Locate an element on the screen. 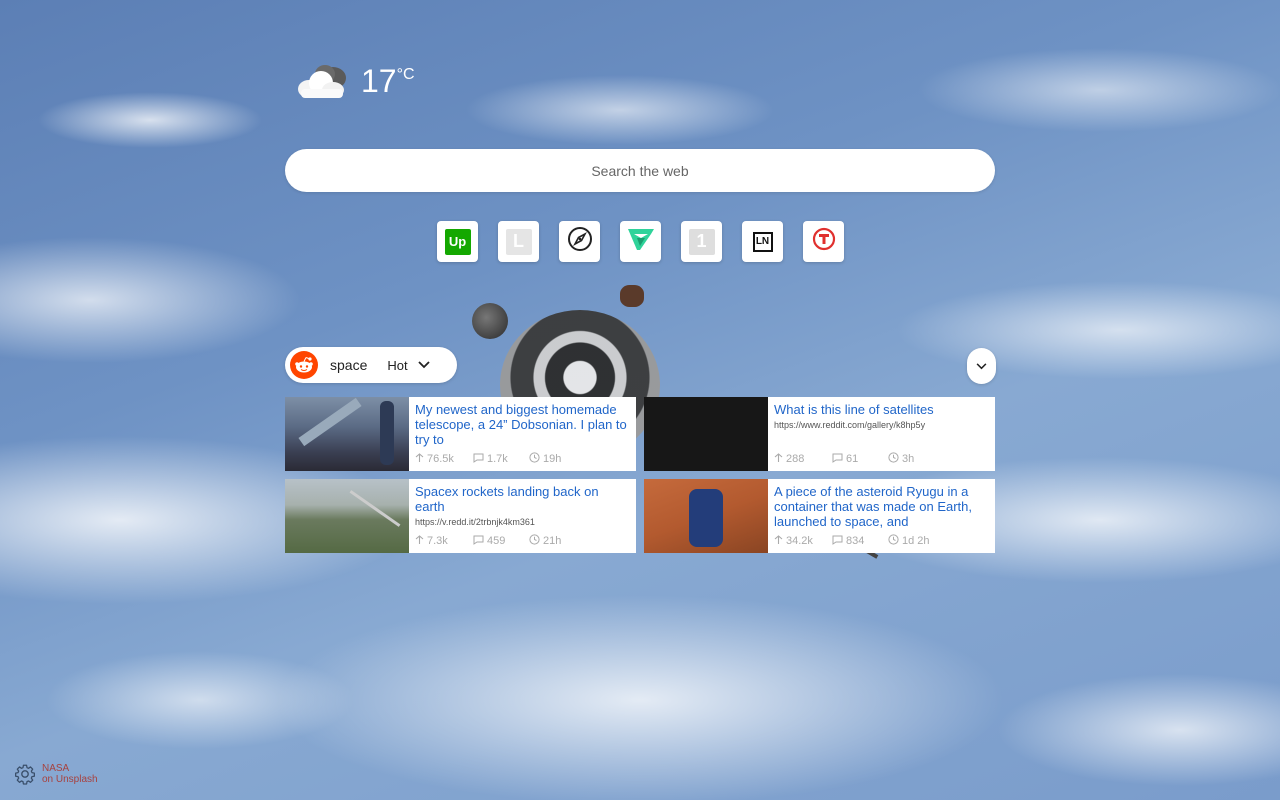 This screenshot has height=800, width=1280. photo-credit-source: on Unsplash is located at coordinates (70, 779).